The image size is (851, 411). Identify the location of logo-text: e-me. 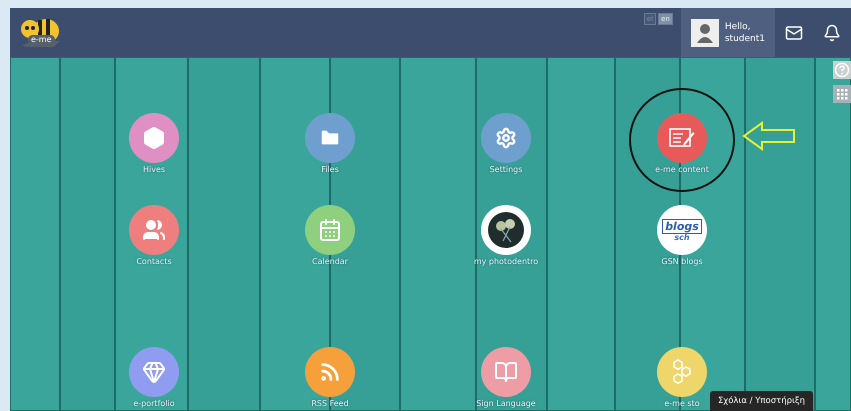
(41, 39).